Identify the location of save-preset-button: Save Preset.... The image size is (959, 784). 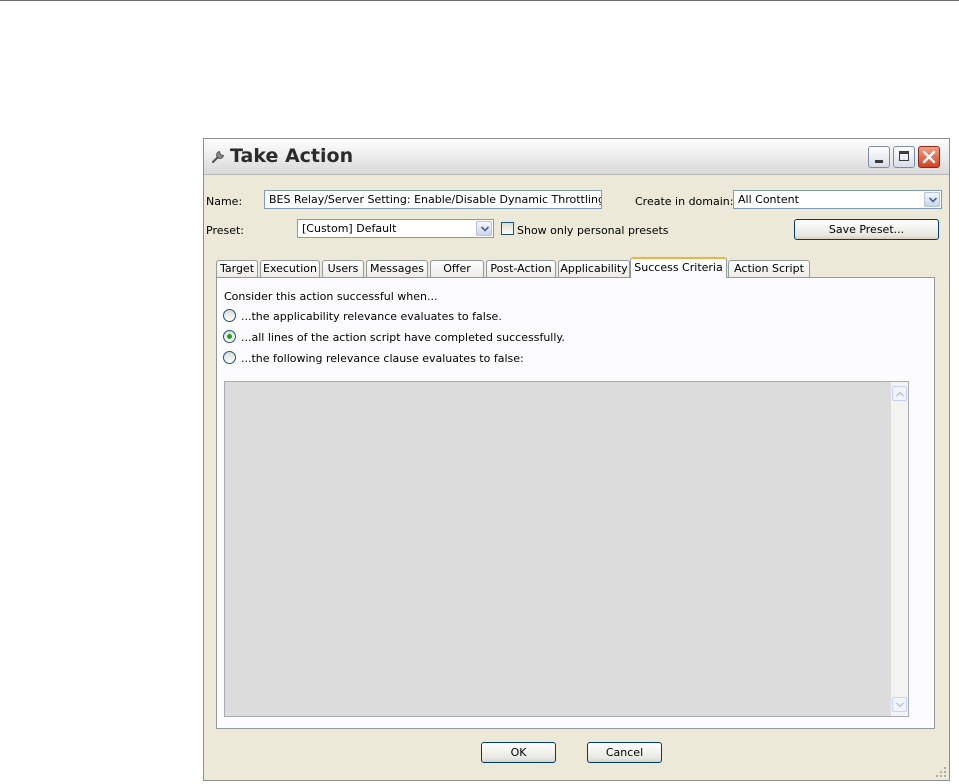
(866, 229).